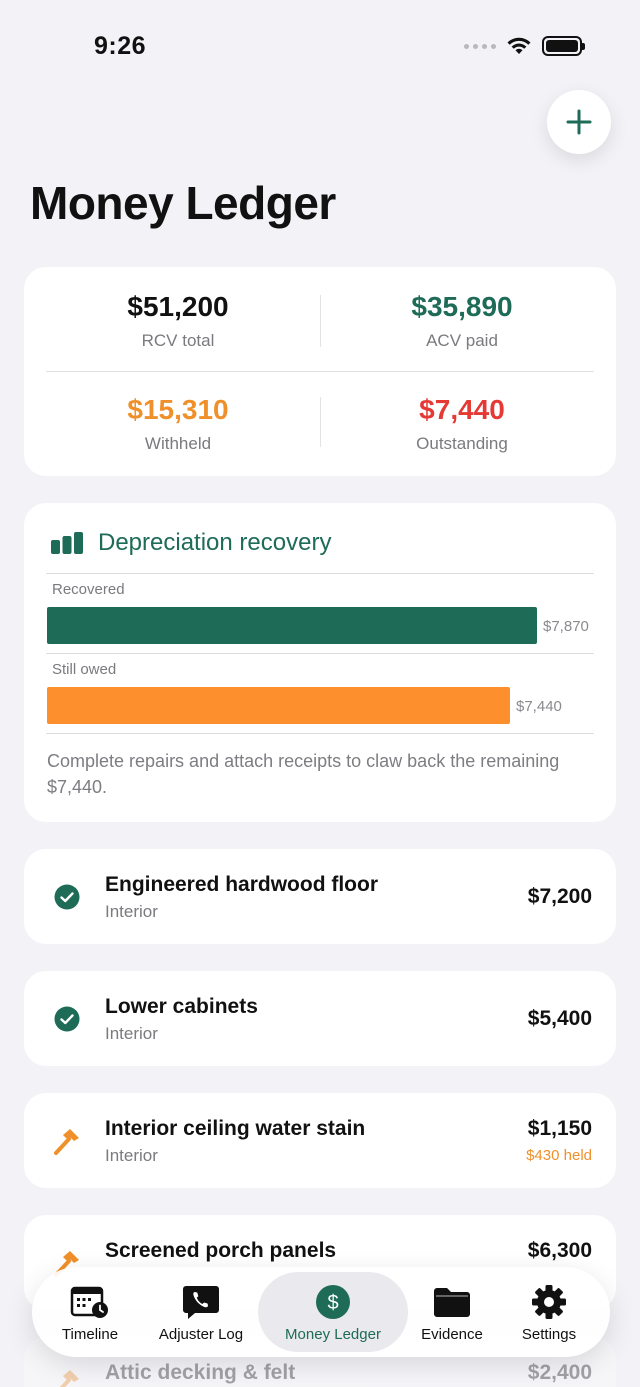  Describe the element at coordinates (67, 543) in the screenshot. I see `bar-chart-icon` at that location.